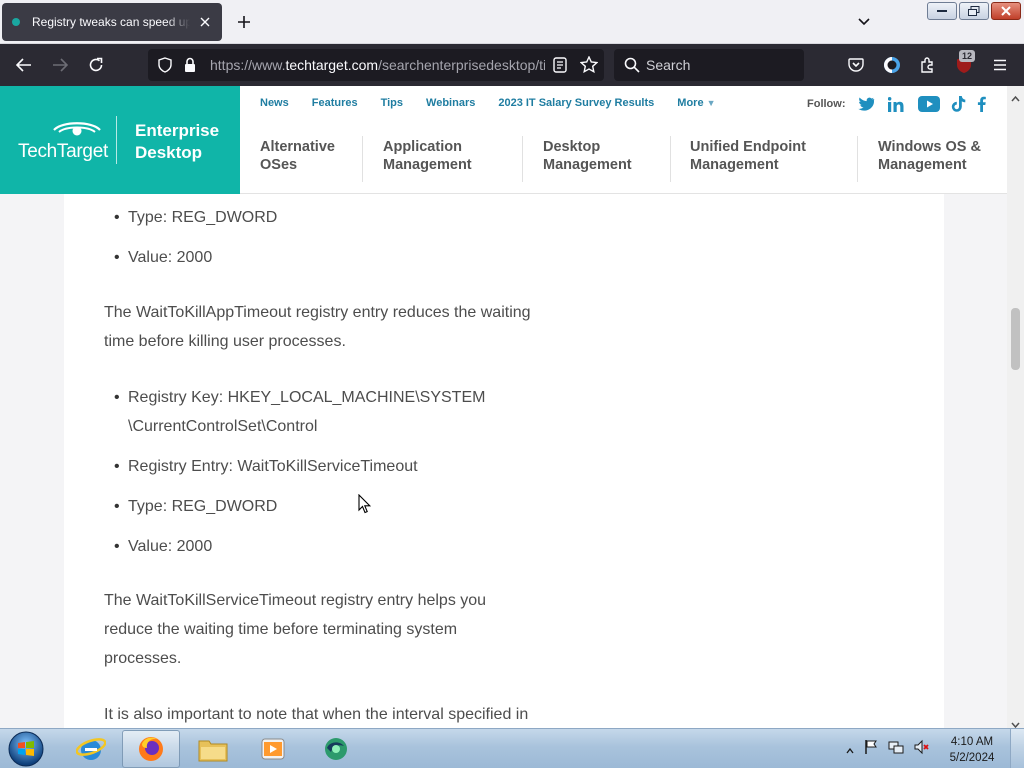  What do you see at coordinates (871, 749) in the screenshot?
I see `action-center-flag-icon` at bounding box center [871, 749].